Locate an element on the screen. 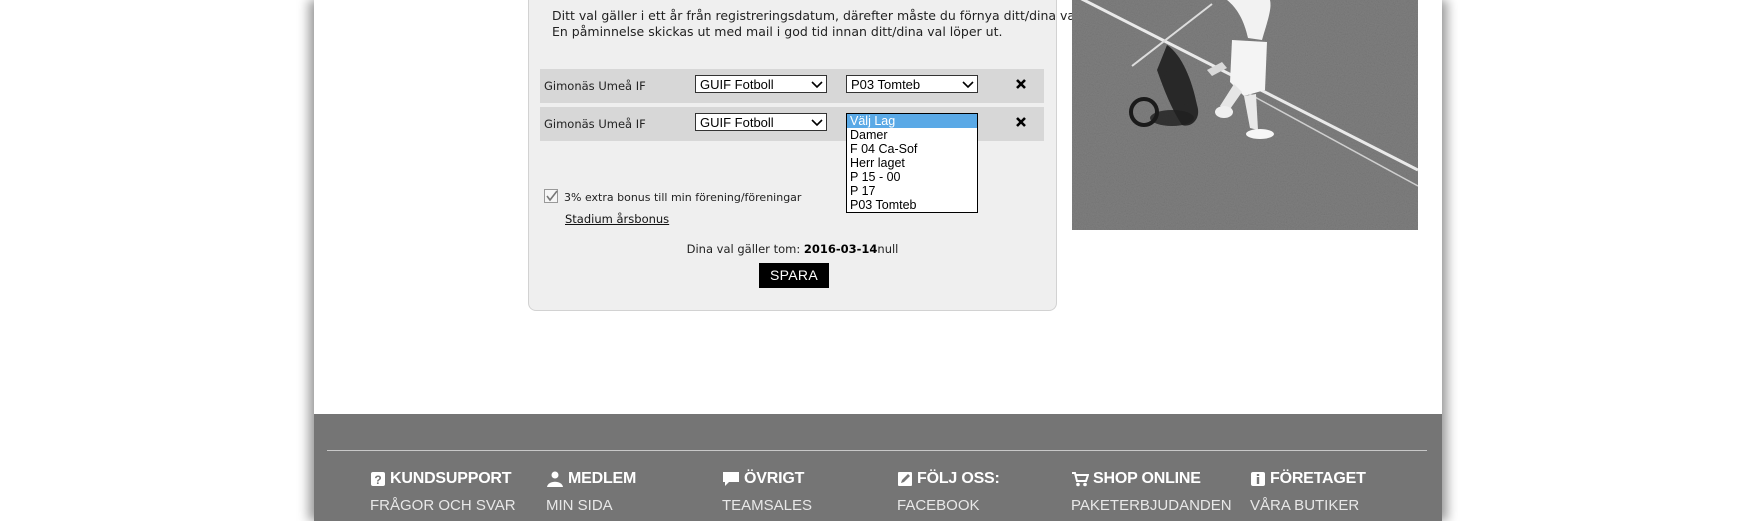 Image resolution: width=1754 pixels, height=521 pixels. footer-heading: ÖVRIGT is located at coordinates (767, 479).